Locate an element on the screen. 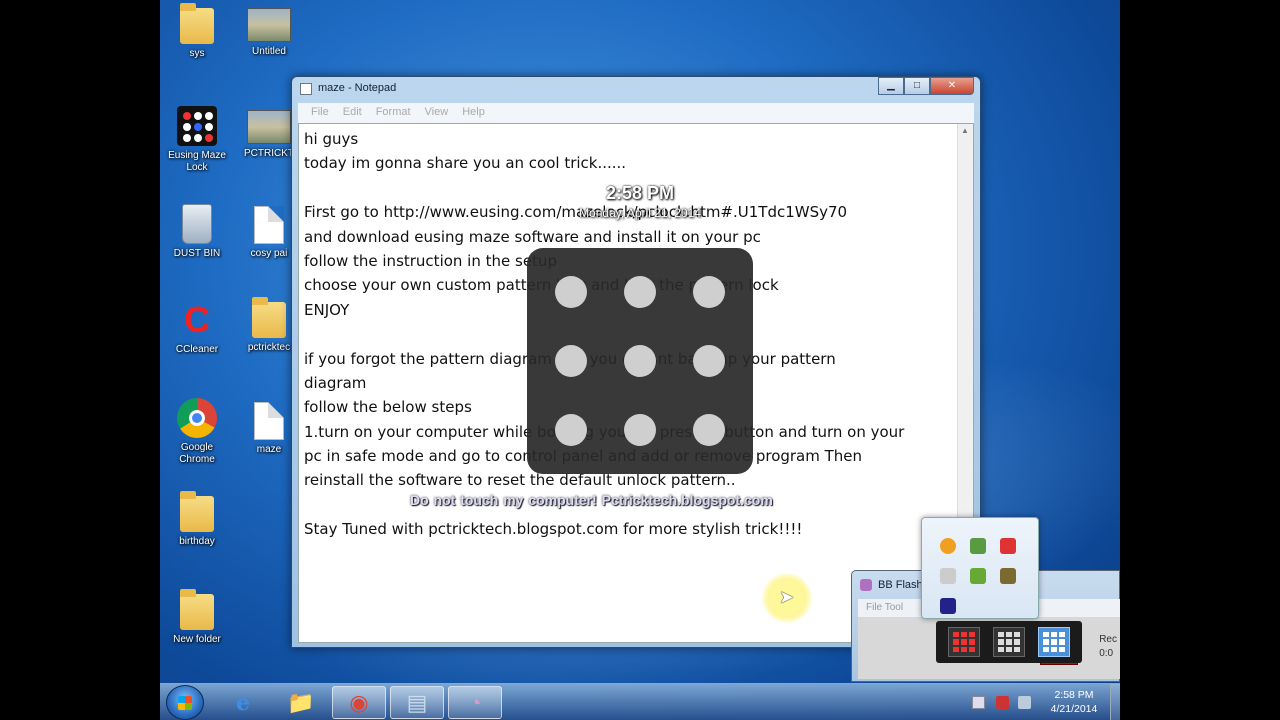 The image size is (1280, 720). desktop-icon-eusing-maze-lock: Eusing Maze Lock is located at coordinates (197, 140).